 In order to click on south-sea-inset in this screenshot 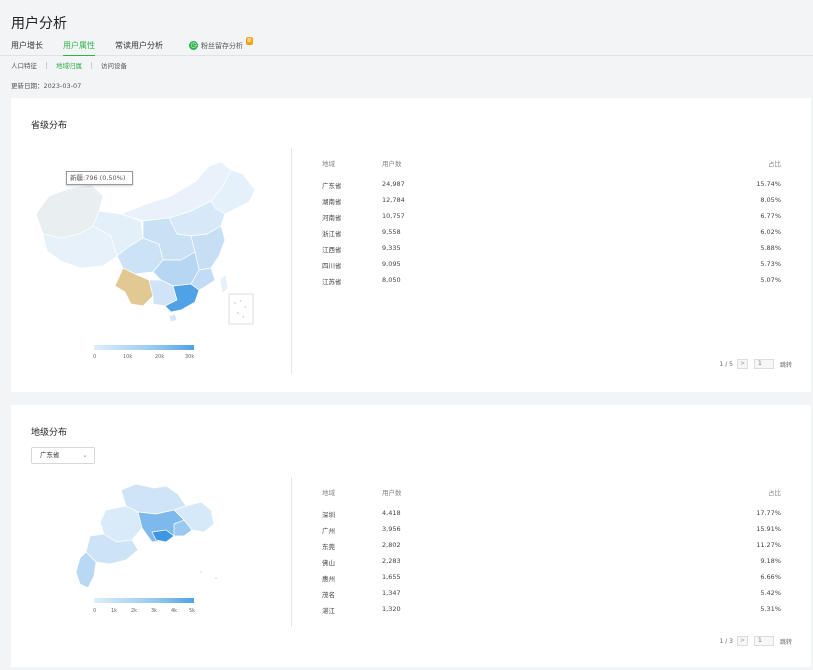, I will do `click(241, 309)`.